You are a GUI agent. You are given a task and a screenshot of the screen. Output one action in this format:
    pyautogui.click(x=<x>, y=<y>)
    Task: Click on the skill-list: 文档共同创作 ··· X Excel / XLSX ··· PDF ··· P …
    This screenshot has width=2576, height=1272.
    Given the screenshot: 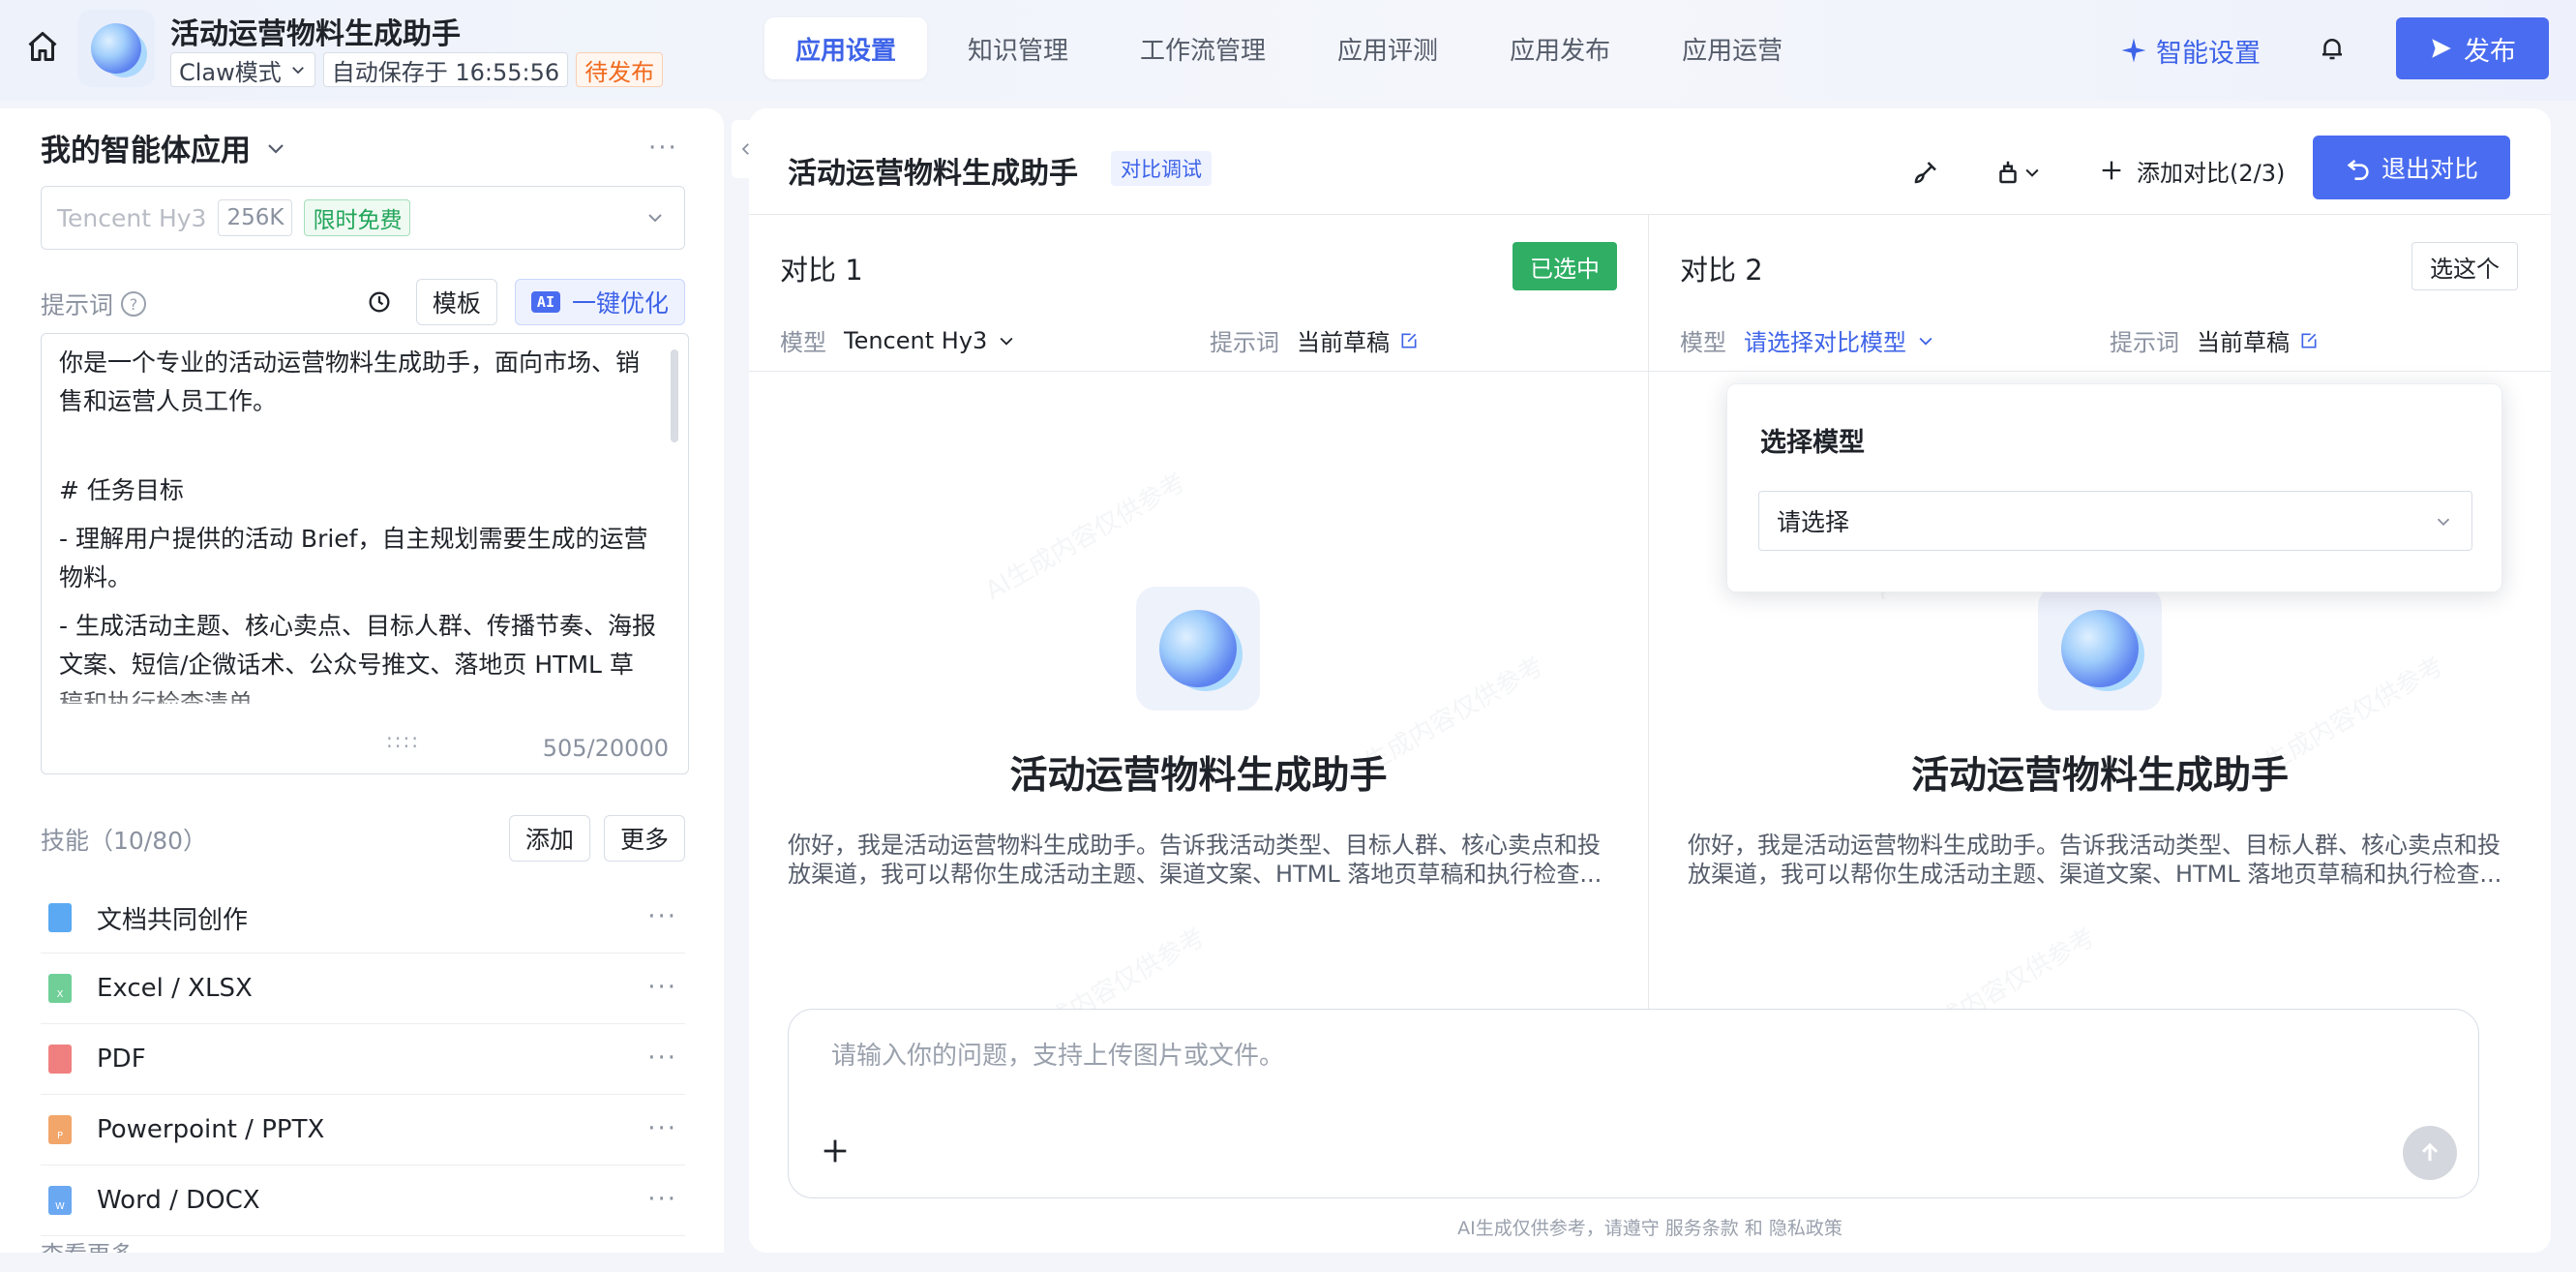 What is the action you would take?
    pyautogui.click(x=363, y=1059)
    